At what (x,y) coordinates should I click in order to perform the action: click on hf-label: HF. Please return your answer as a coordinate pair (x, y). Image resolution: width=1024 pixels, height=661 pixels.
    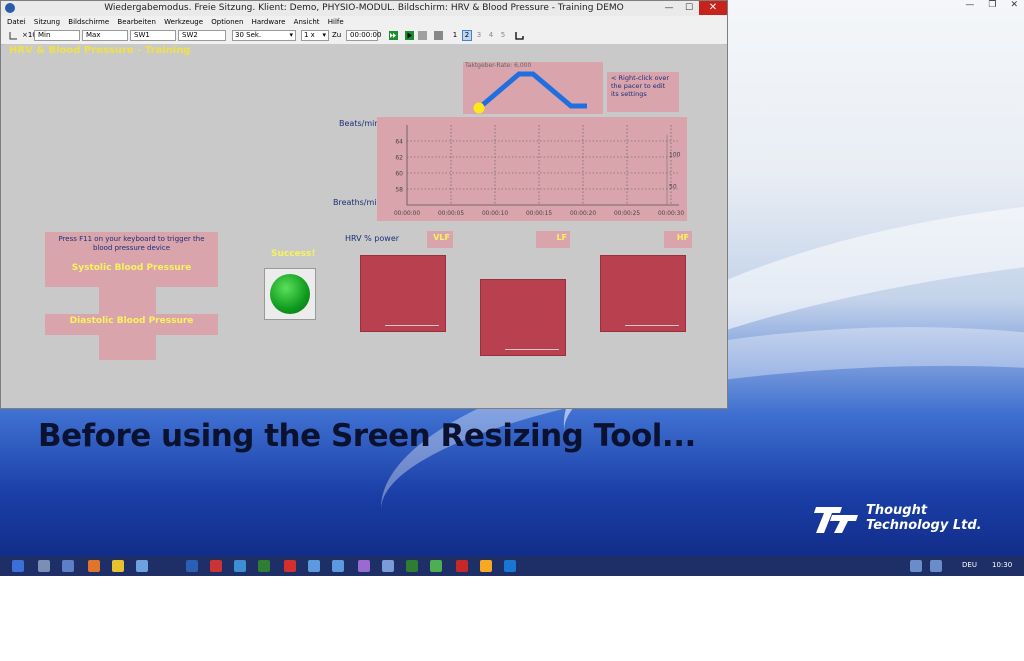
    Looking at the image, I should click on (678, 239).